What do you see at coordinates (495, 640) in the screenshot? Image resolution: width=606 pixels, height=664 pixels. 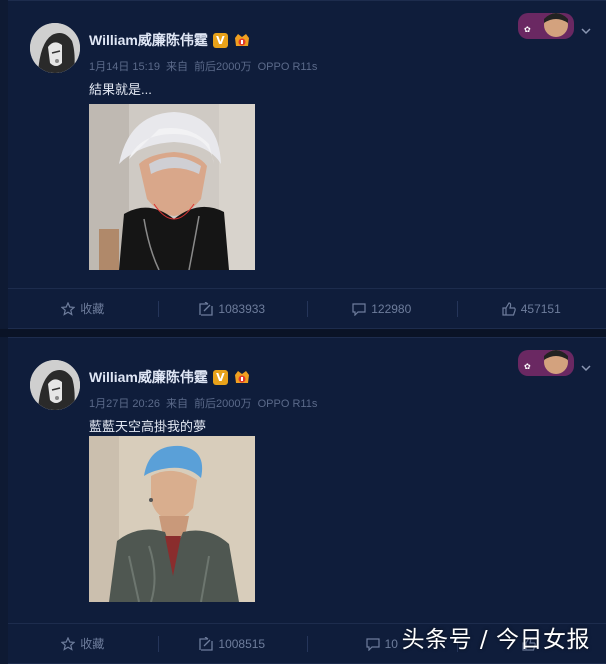 I see `watermark-text: 头条号 / 今日女报` at bounding box center [495, 640].